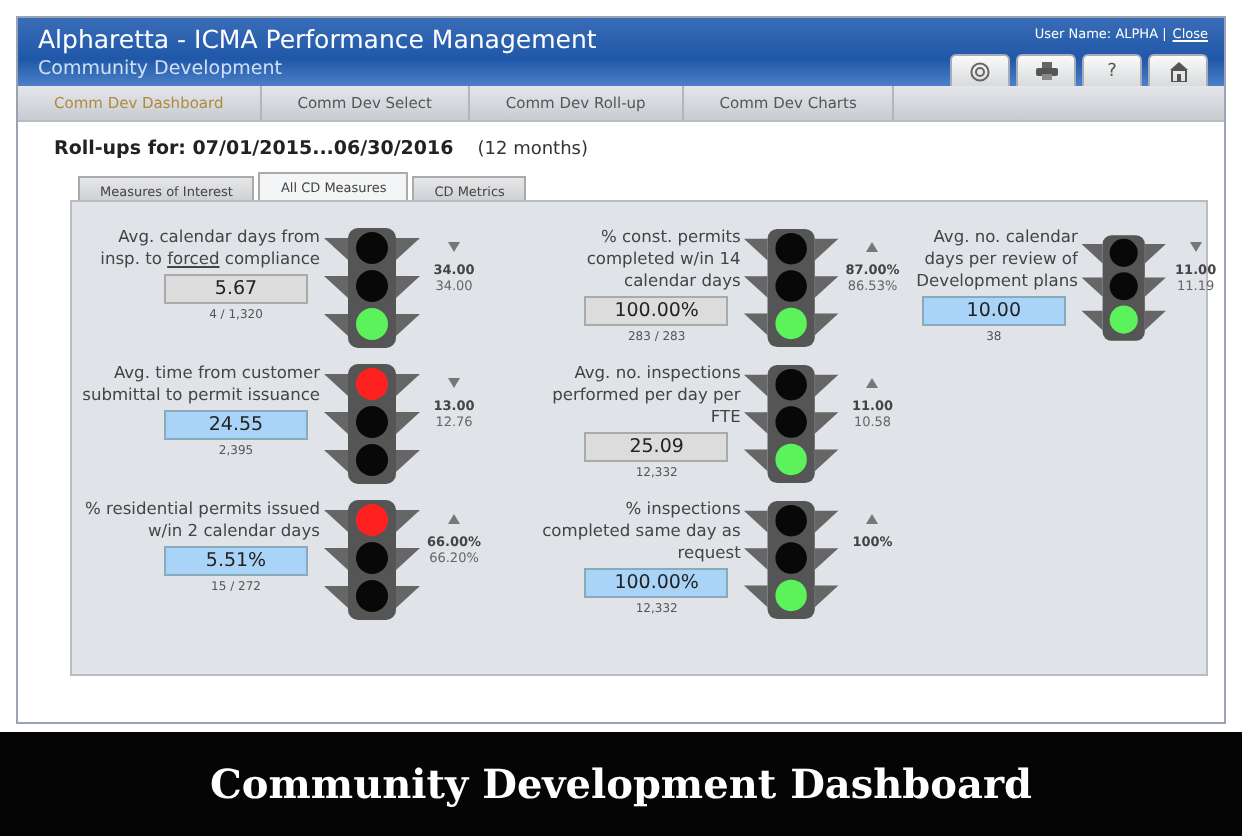  I want to click on measure-label: % residential permits issued w/in 2 calendar days, so click(201, 520).